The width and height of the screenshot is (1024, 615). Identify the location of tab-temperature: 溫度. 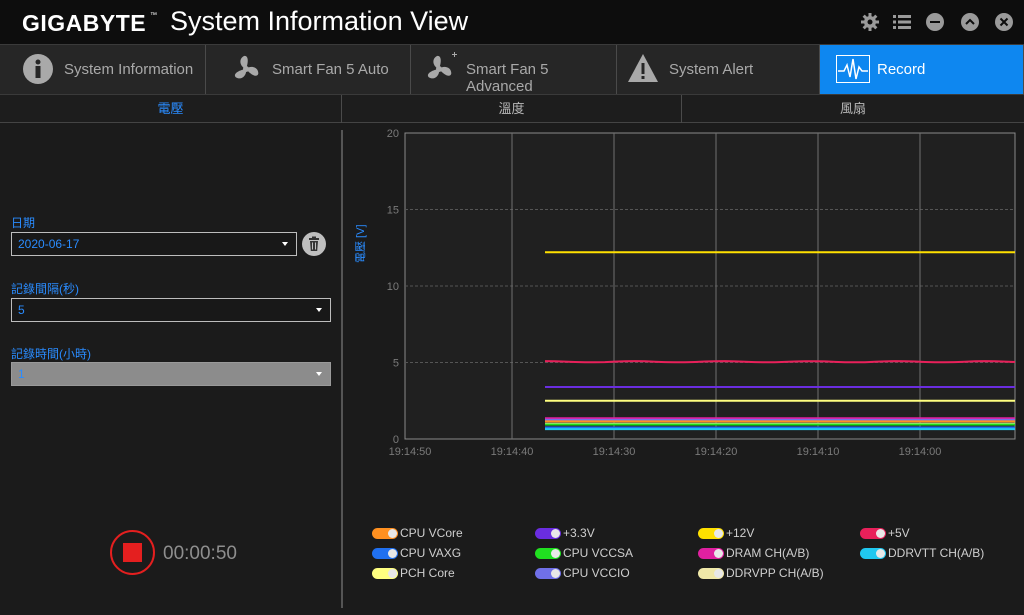
(512, 109).